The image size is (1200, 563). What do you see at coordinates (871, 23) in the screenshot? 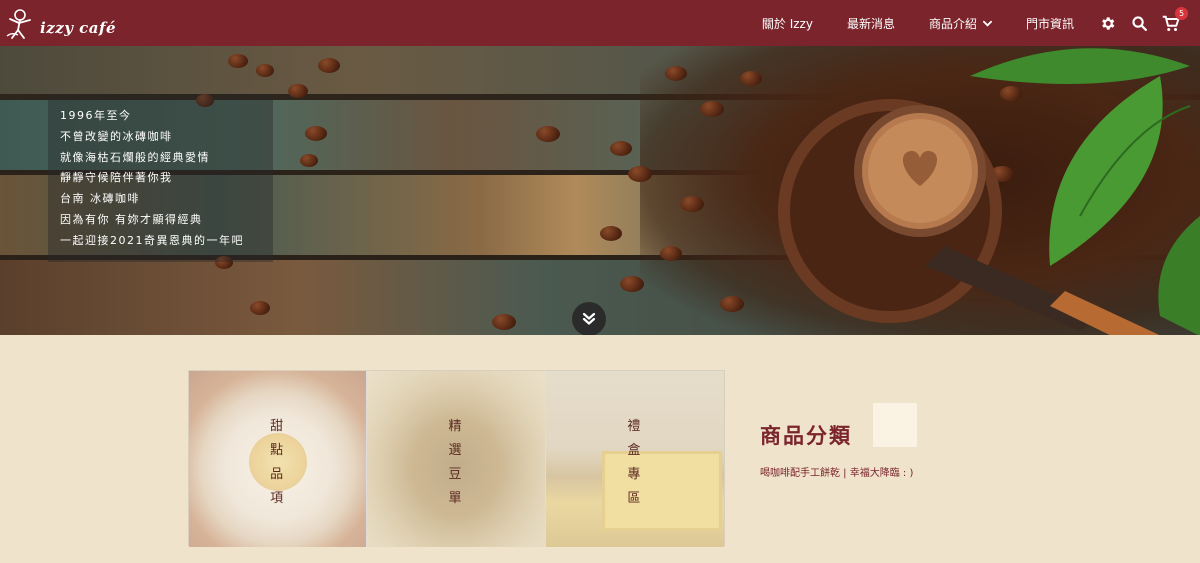
I see `menu-item-news: 最新消息` at bounding box center [871, 23].